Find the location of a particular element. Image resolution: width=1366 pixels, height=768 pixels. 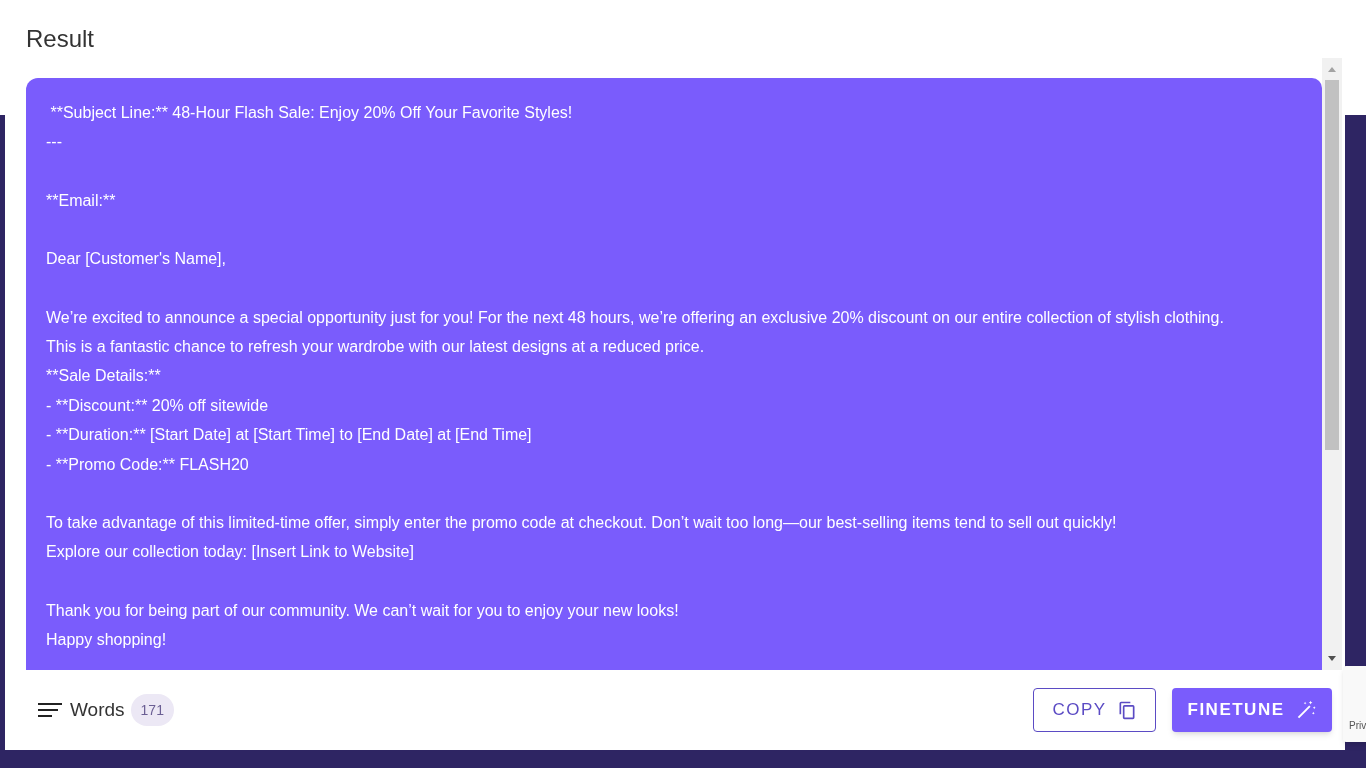

email-text-line: - **Promo Code:** FLASH20 is located at coordinates (148, 464).